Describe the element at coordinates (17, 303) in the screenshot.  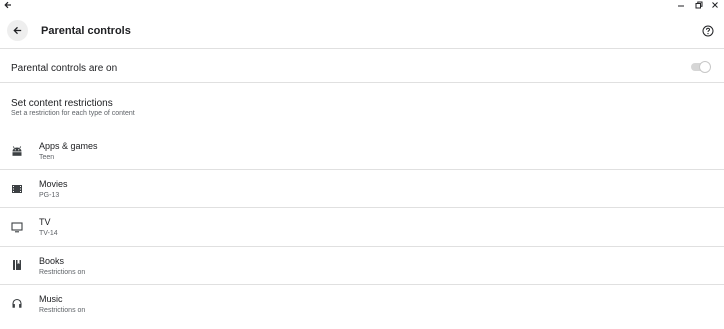
I see `headphones-icon` at that location.